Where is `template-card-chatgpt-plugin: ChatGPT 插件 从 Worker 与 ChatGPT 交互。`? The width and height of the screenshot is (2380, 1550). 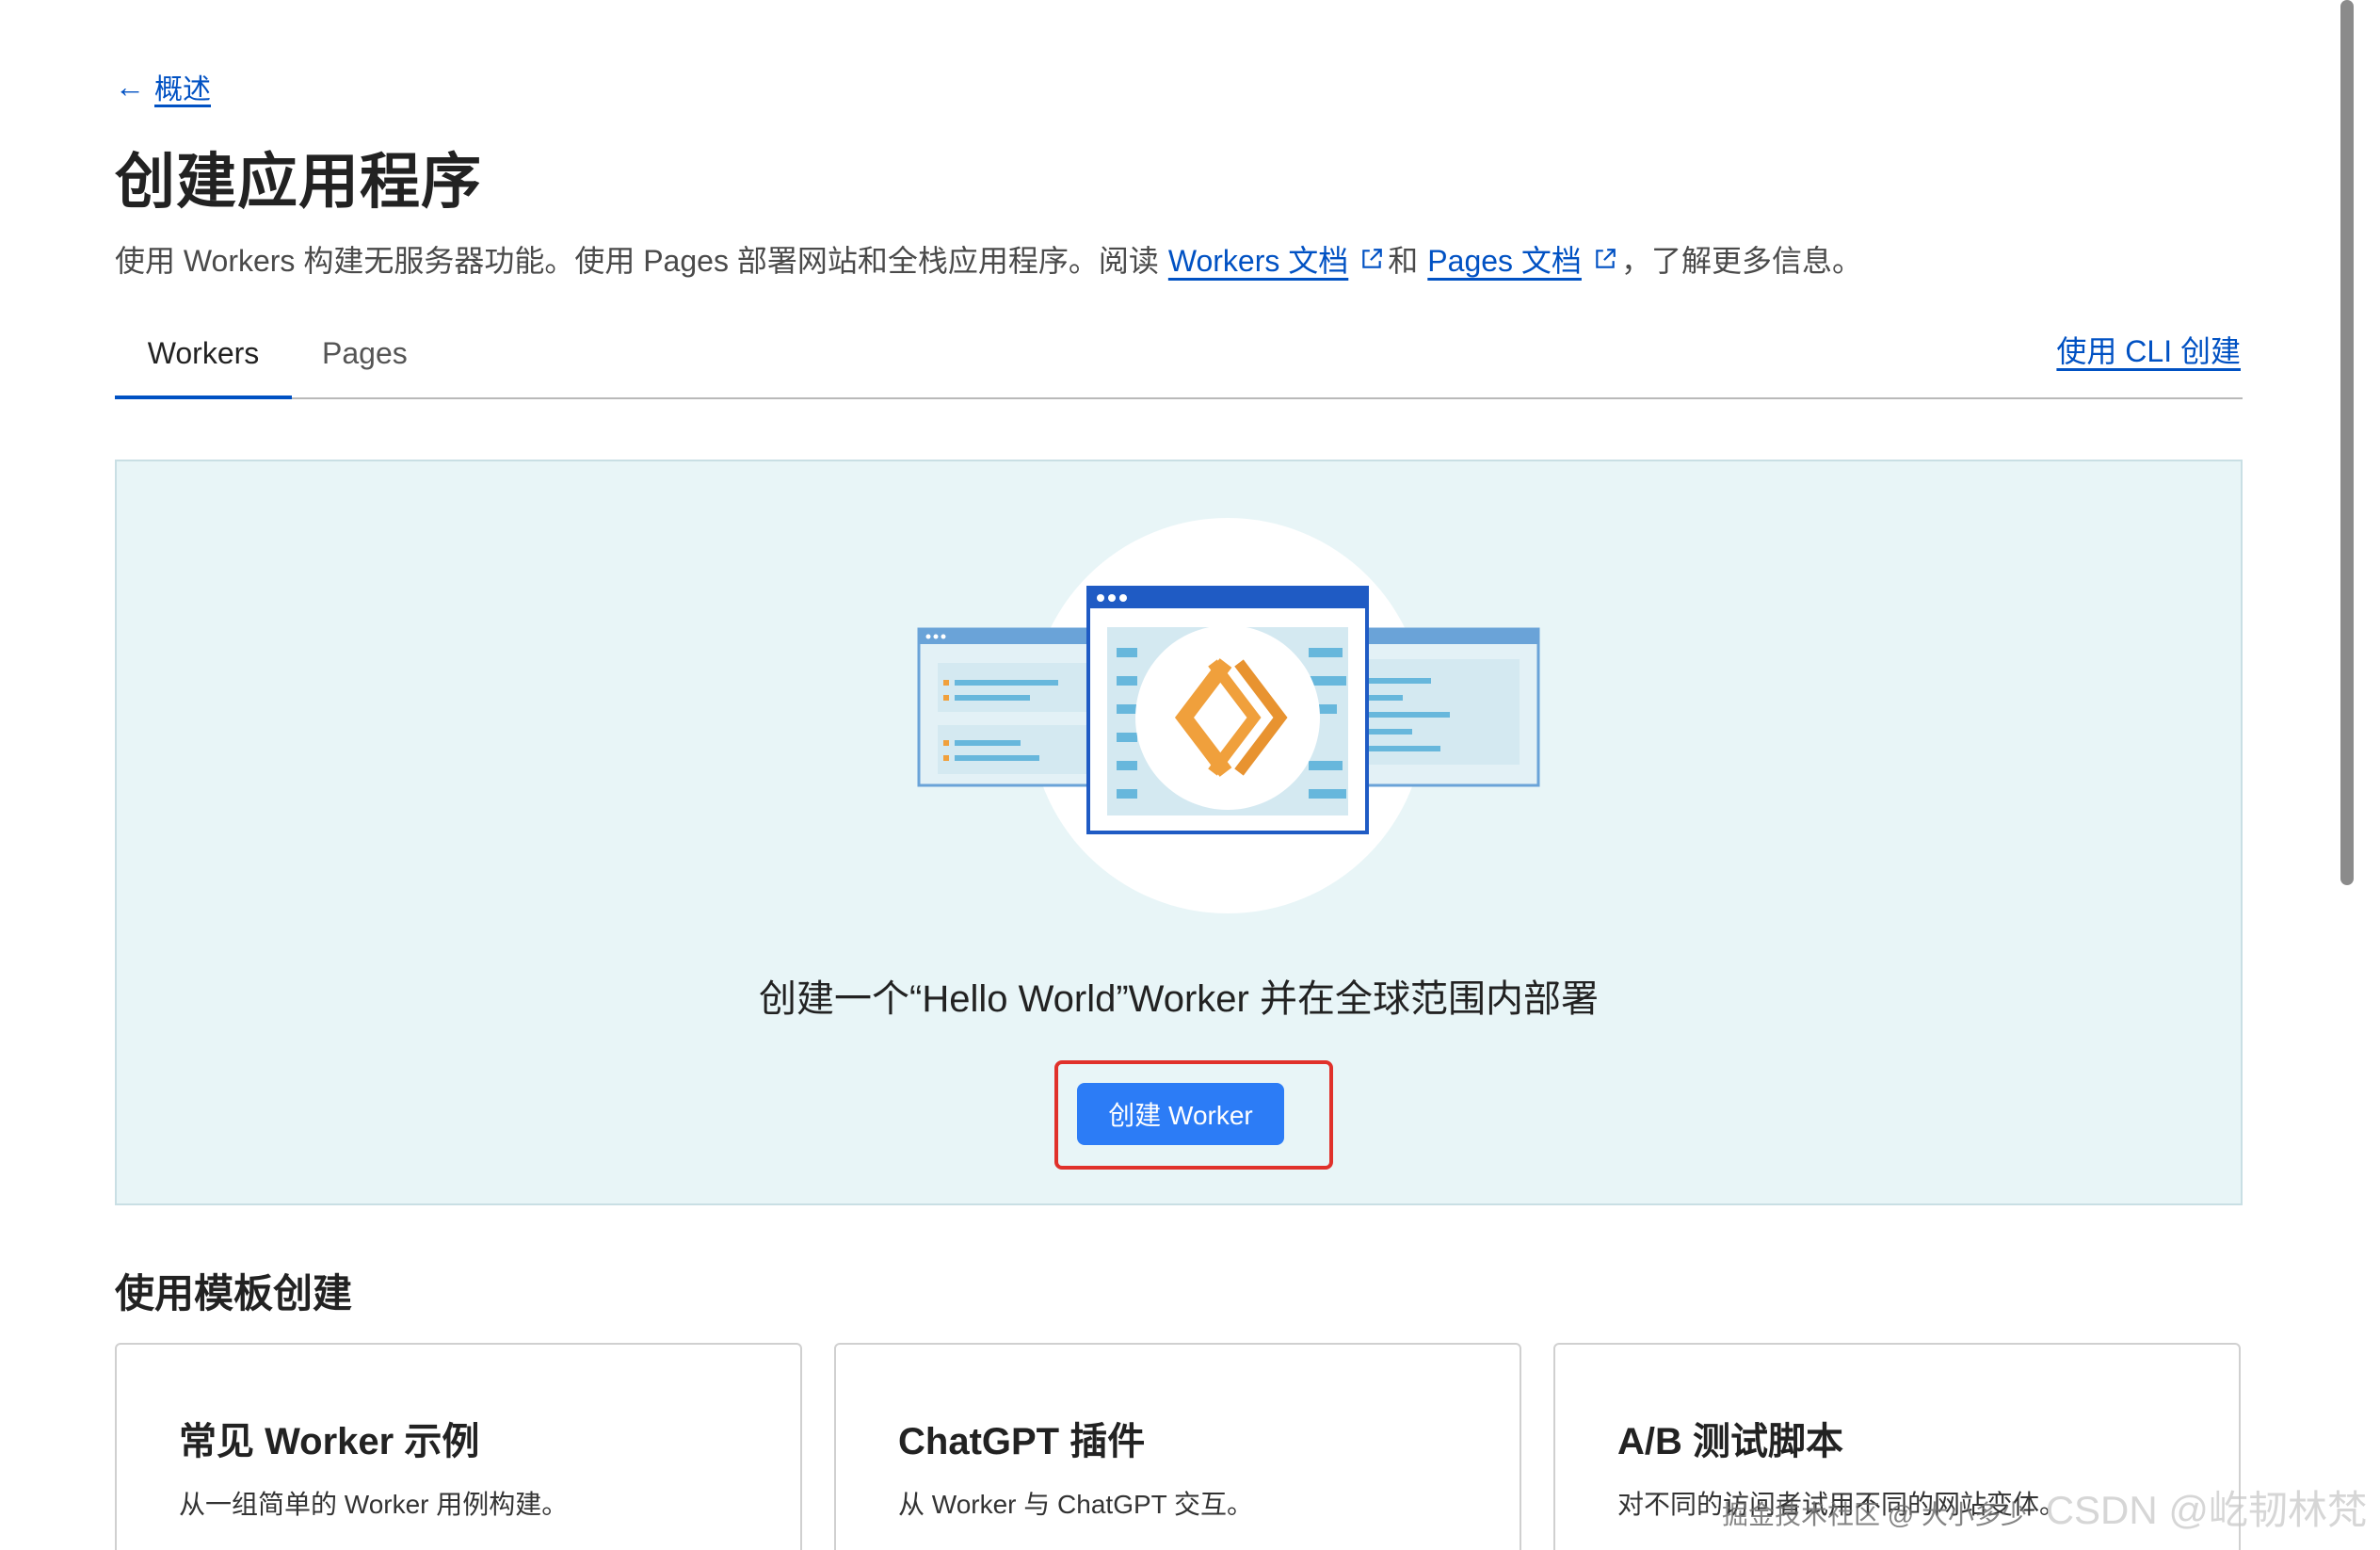 template-card-chatgpt-plugin: ChatGPT 插件 从 Worker 与 ChatGPT 交互。 is located at coordinates (1177, 1446).